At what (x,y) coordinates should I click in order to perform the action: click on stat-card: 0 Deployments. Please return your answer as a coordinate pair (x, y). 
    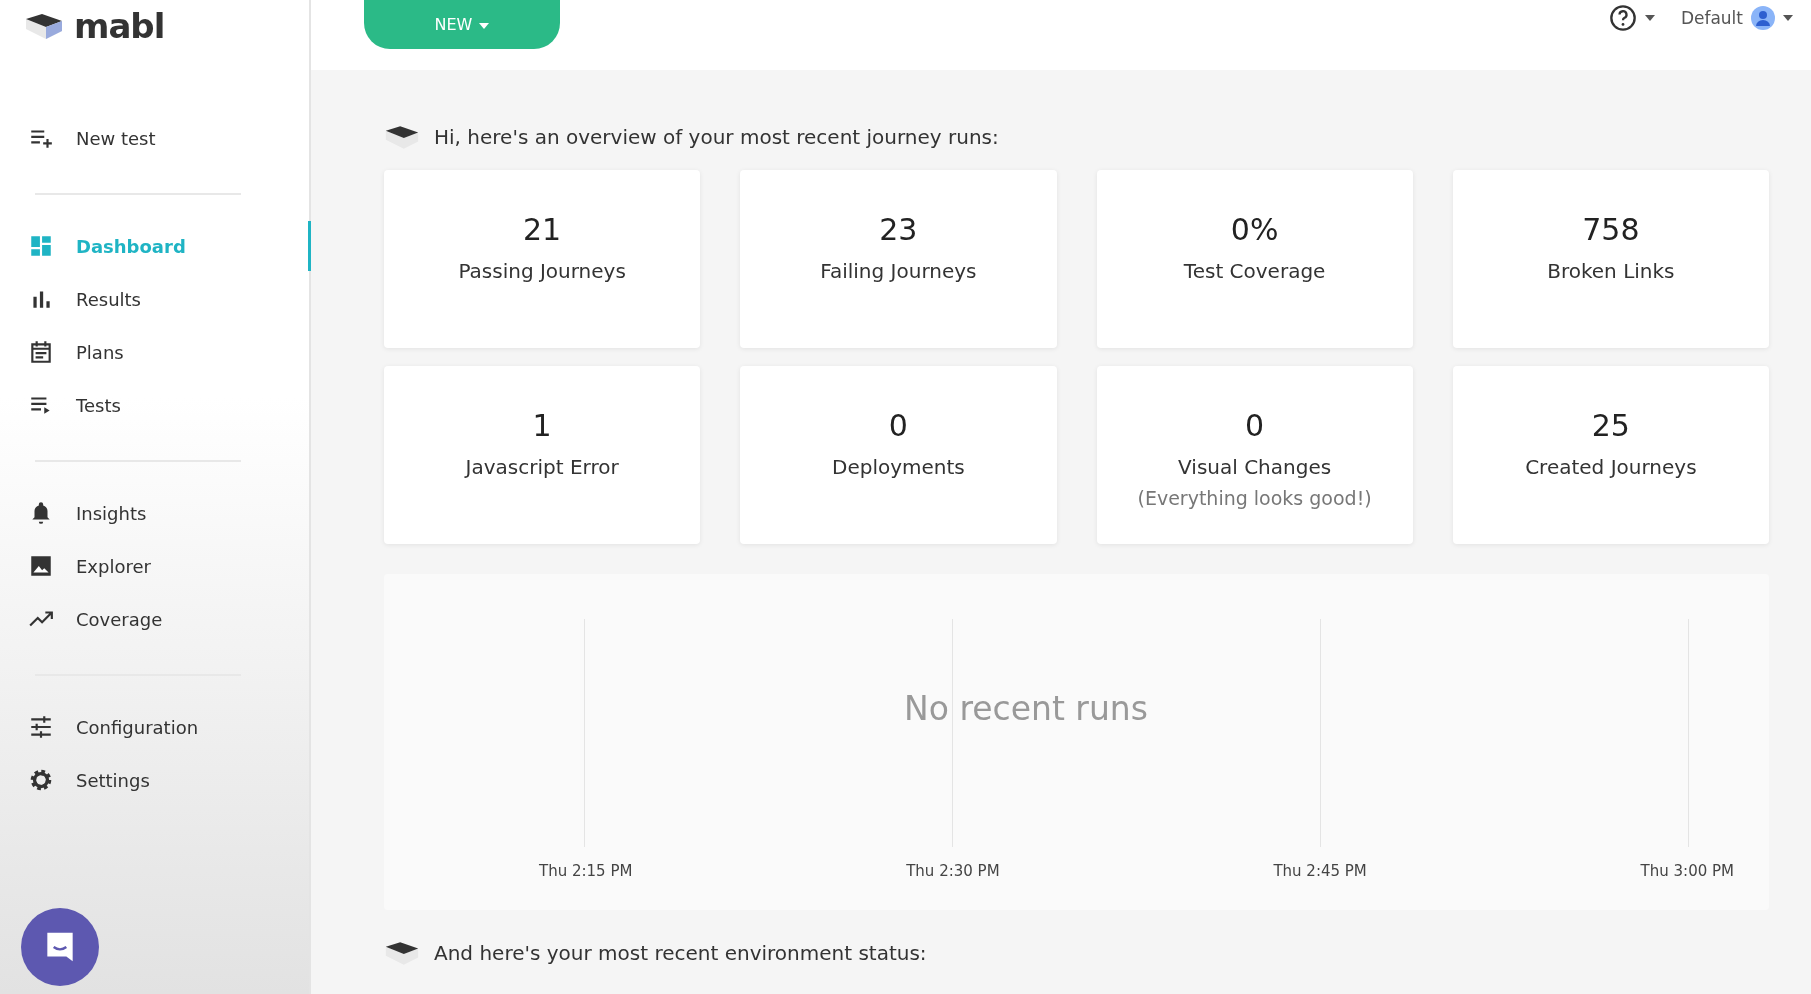
    Looking at the image, I should click on (898, 455).